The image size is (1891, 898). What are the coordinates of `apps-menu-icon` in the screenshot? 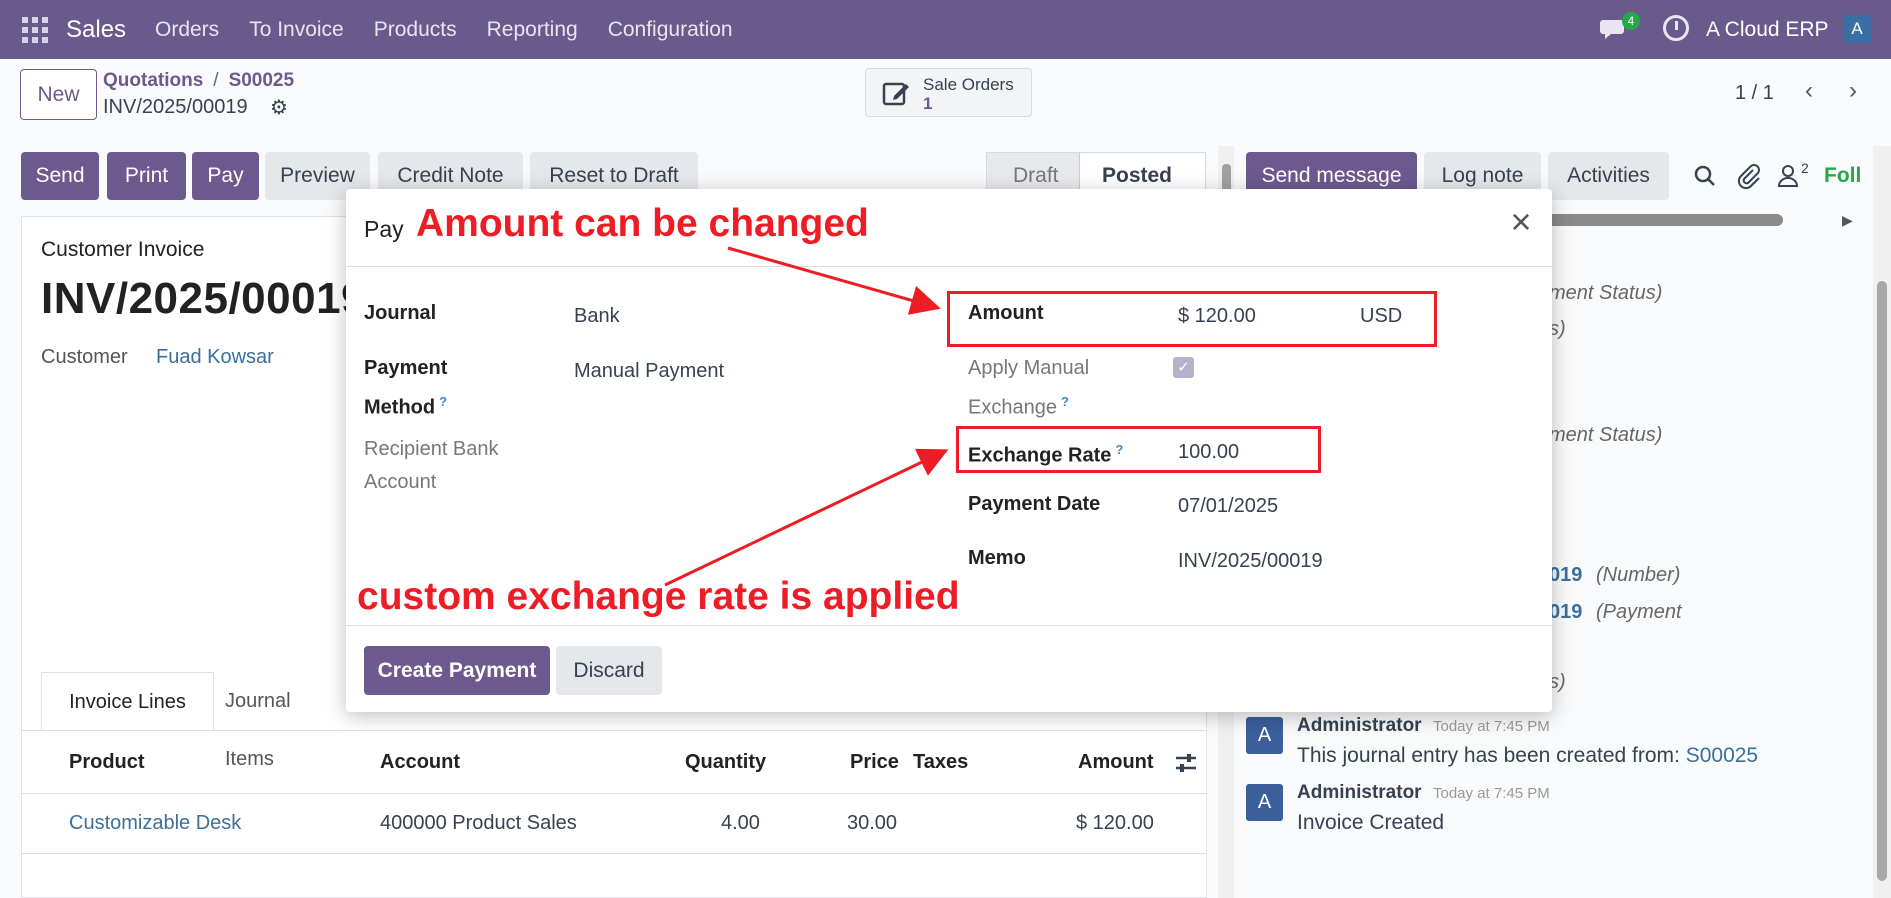 It's located at (35, 30).